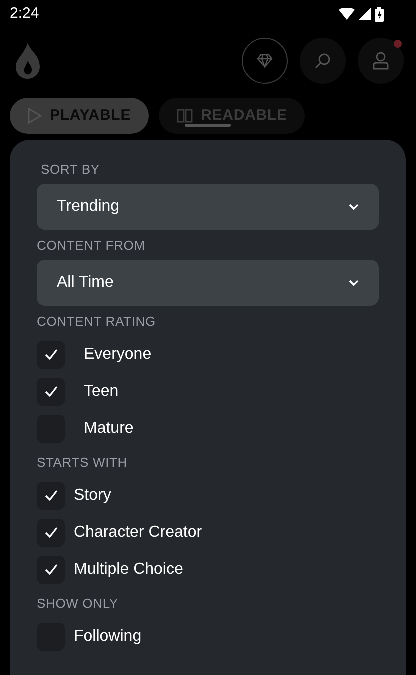  Describe the element at coordinates (108, 636) in the screenshot. I see `checkbox-label: Following` at that location.